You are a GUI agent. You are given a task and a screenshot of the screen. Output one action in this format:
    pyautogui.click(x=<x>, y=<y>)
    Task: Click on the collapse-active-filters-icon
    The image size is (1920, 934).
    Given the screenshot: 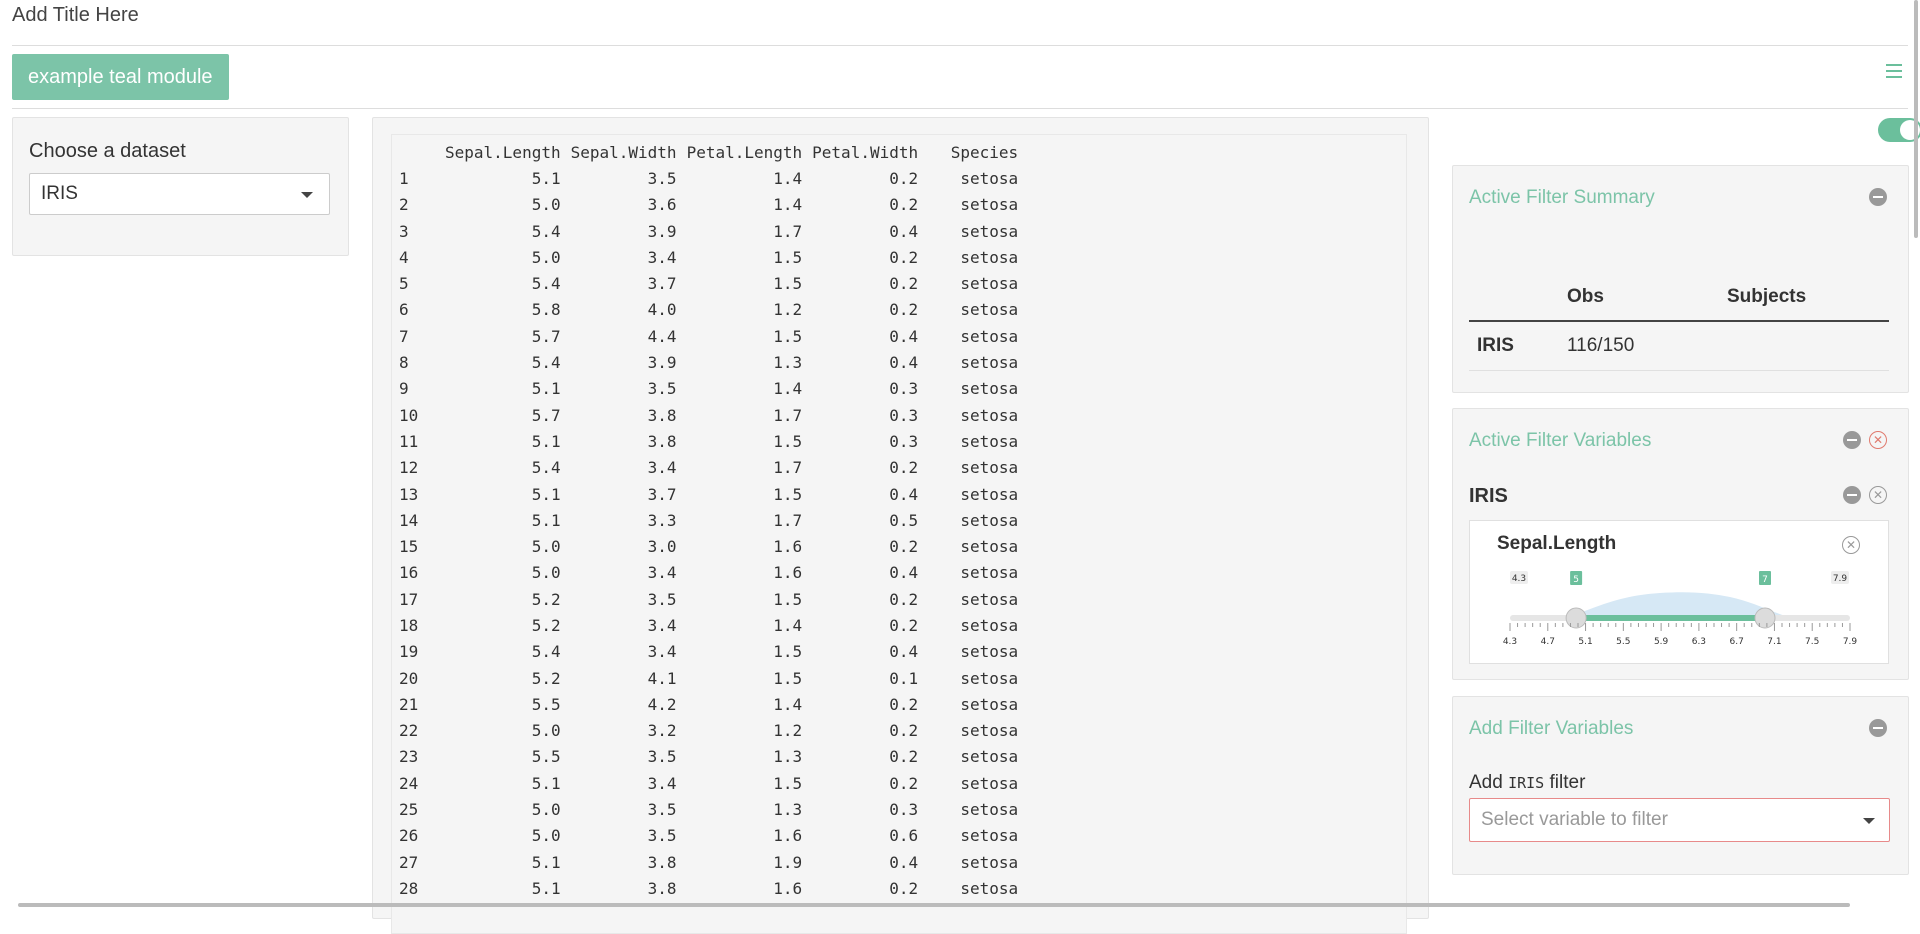 What is the action you would take?
    pyautogui.click(x=1852, y=440)
    